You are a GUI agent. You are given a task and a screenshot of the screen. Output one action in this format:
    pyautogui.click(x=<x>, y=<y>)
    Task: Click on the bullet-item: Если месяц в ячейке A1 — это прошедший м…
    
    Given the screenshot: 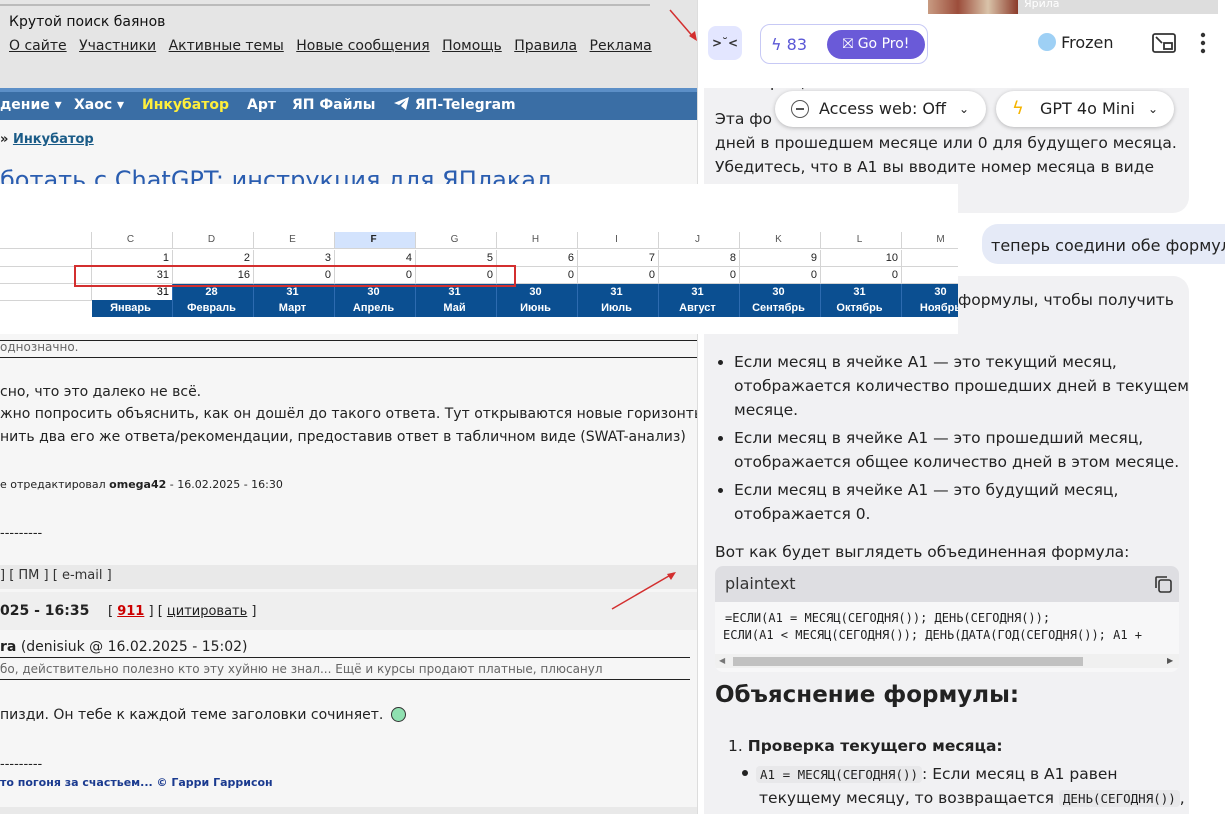 What is the action you would take?
    pyautogui.click(x=961, y=450)
    